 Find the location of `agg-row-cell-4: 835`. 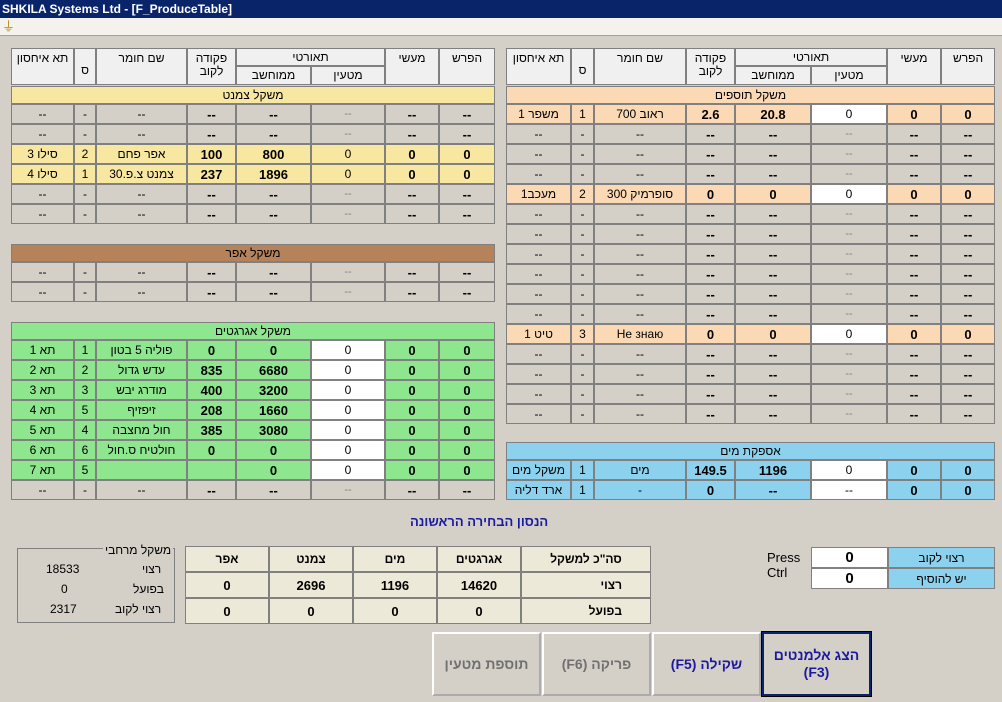

agg-row-cell-4: 835 is located at coordinates (211, 370).